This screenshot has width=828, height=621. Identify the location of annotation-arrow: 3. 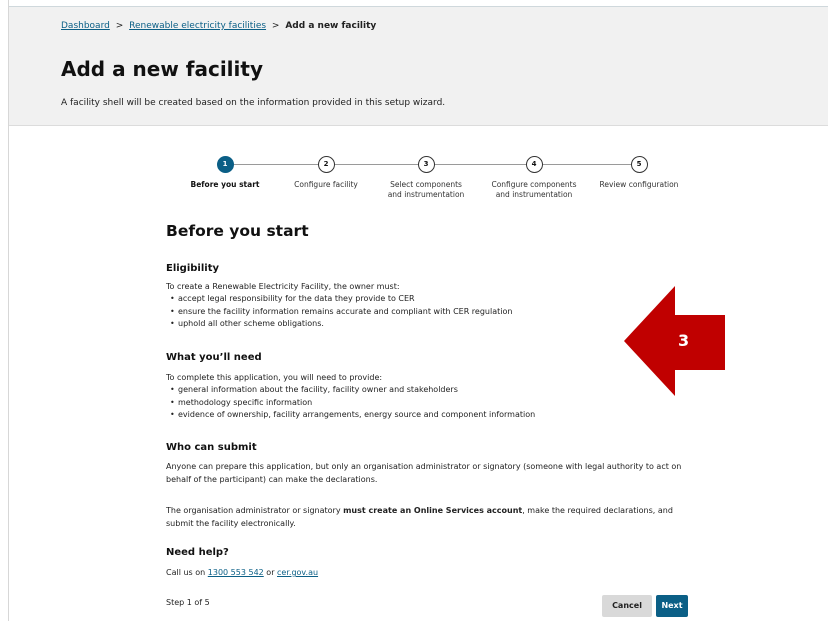
(674, 341).